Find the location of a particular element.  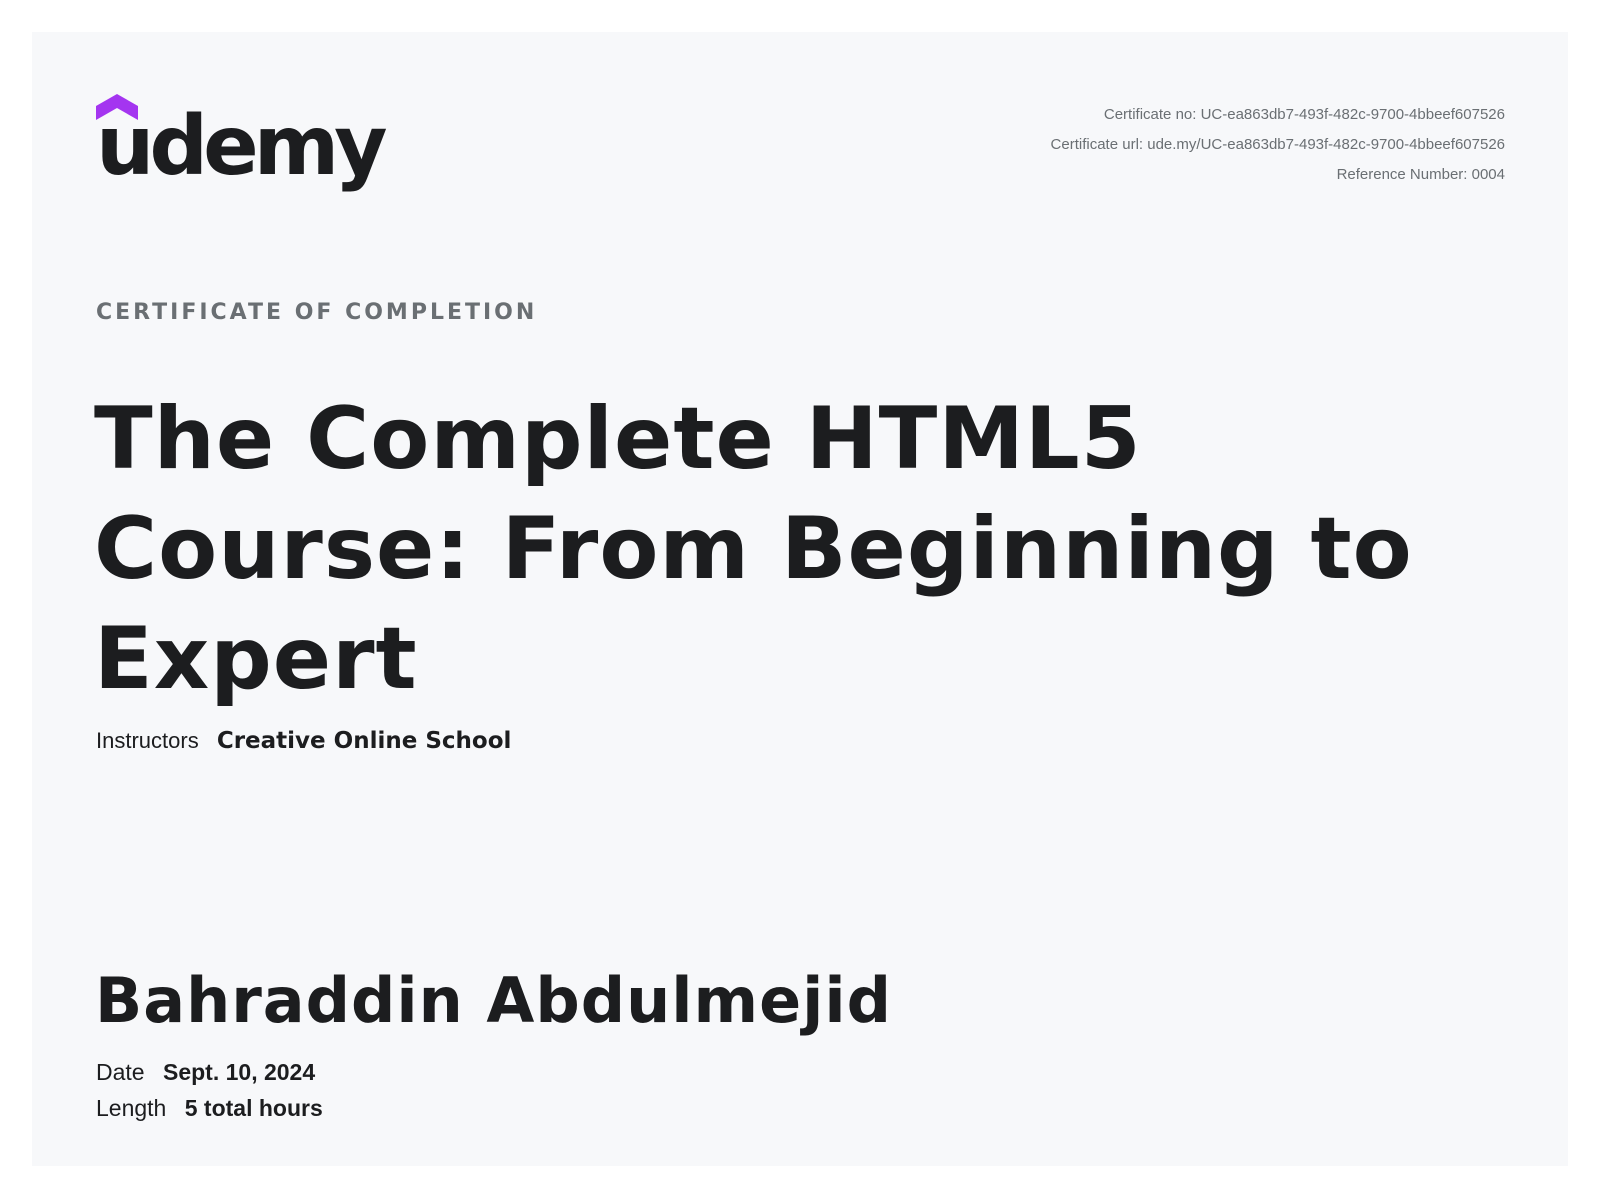

date-value: Sept. 10, 2024 is located at coordinates (239, 1072).